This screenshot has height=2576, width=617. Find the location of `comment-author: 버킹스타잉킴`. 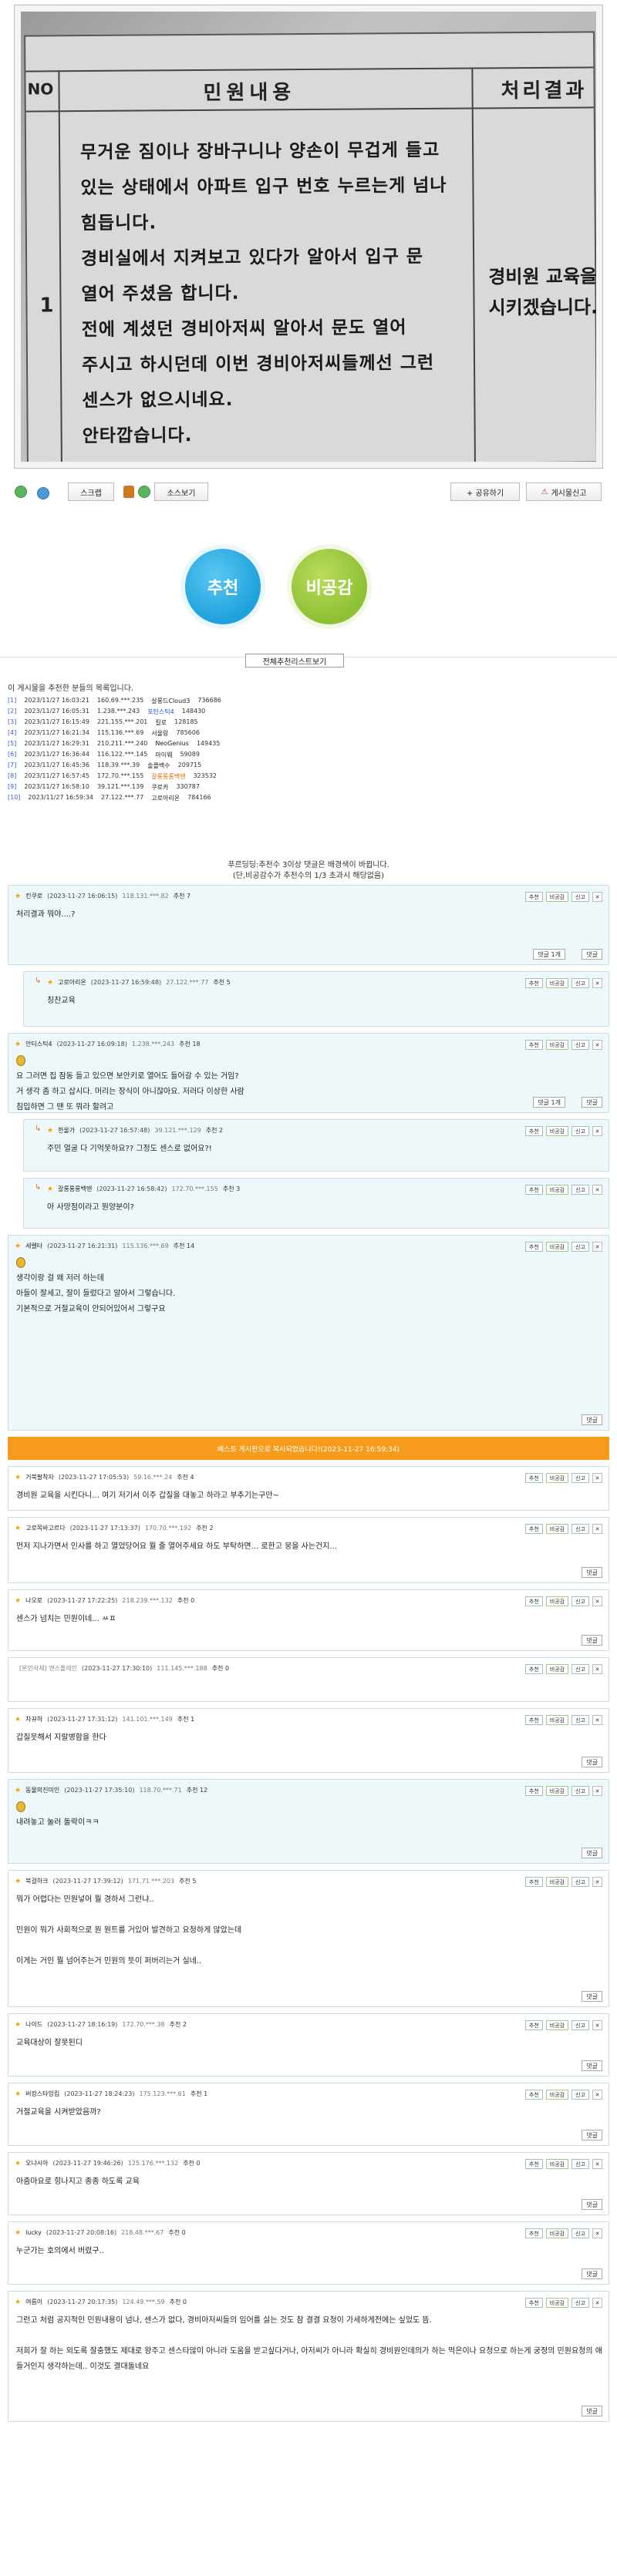

comment-author: 버킹스타잉킴 is located at coordinates (42, 2094).